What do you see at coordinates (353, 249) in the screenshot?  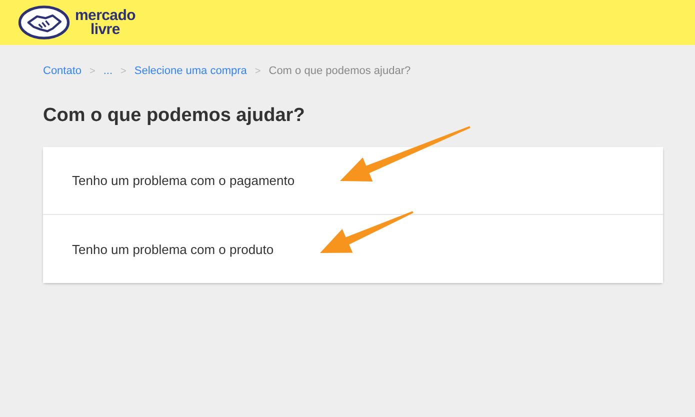 I see `option-item: Tenho um problema com o produto` at bounding box center [353, 249].